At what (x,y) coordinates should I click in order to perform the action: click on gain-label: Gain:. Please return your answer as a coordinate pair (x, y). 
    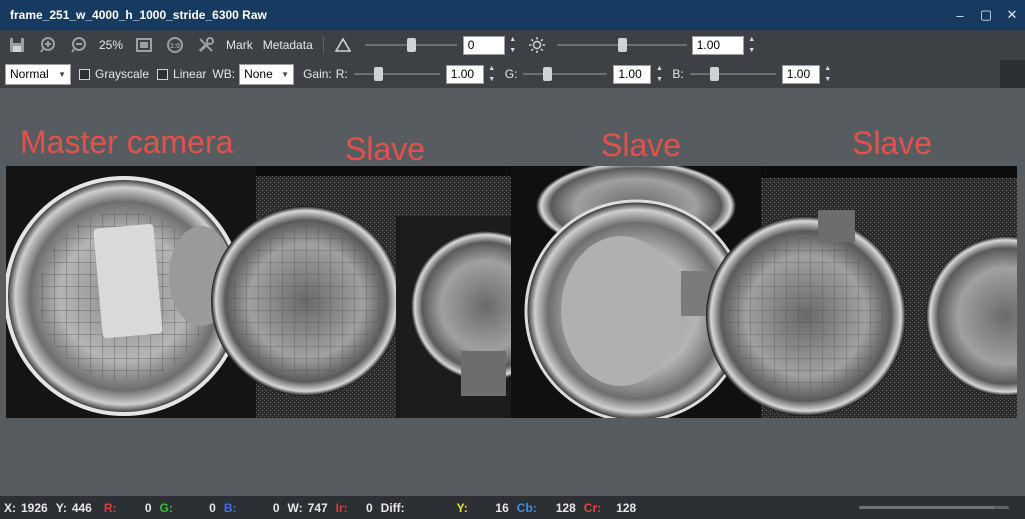
    Looking at the image, I should click on (317, 74).